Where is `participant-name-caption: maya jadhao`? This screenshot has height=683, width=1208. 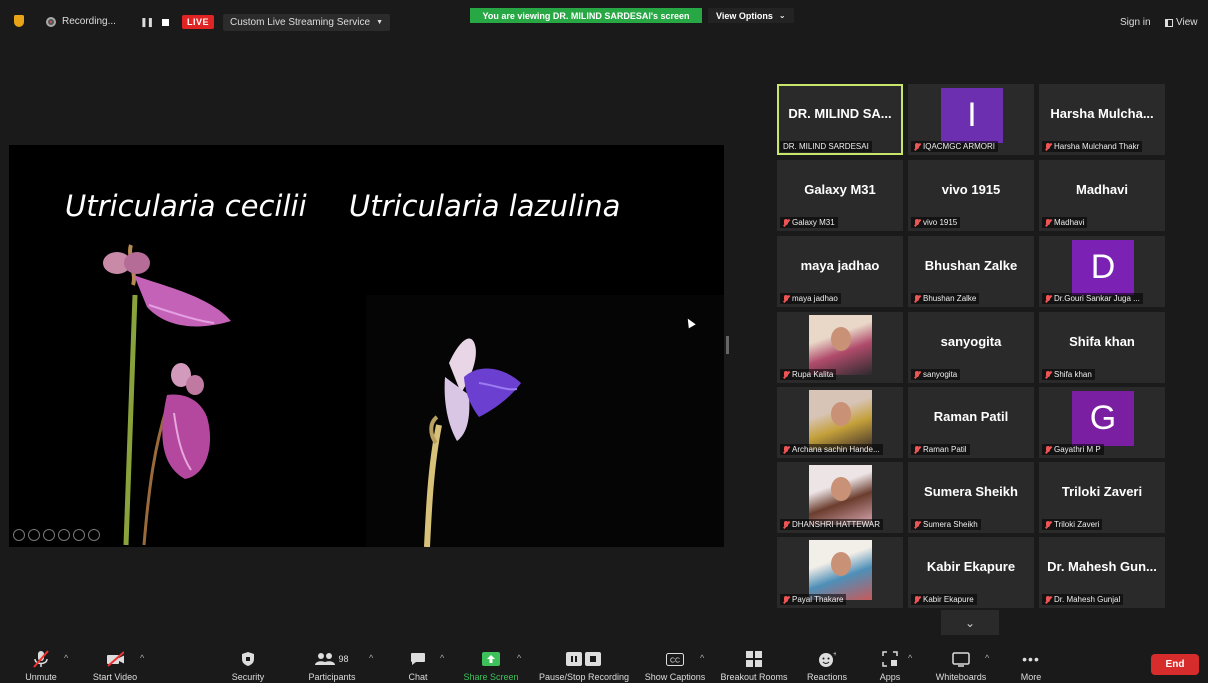
participant-name-caption: maya jadhao is located at coordinates (810, 298).